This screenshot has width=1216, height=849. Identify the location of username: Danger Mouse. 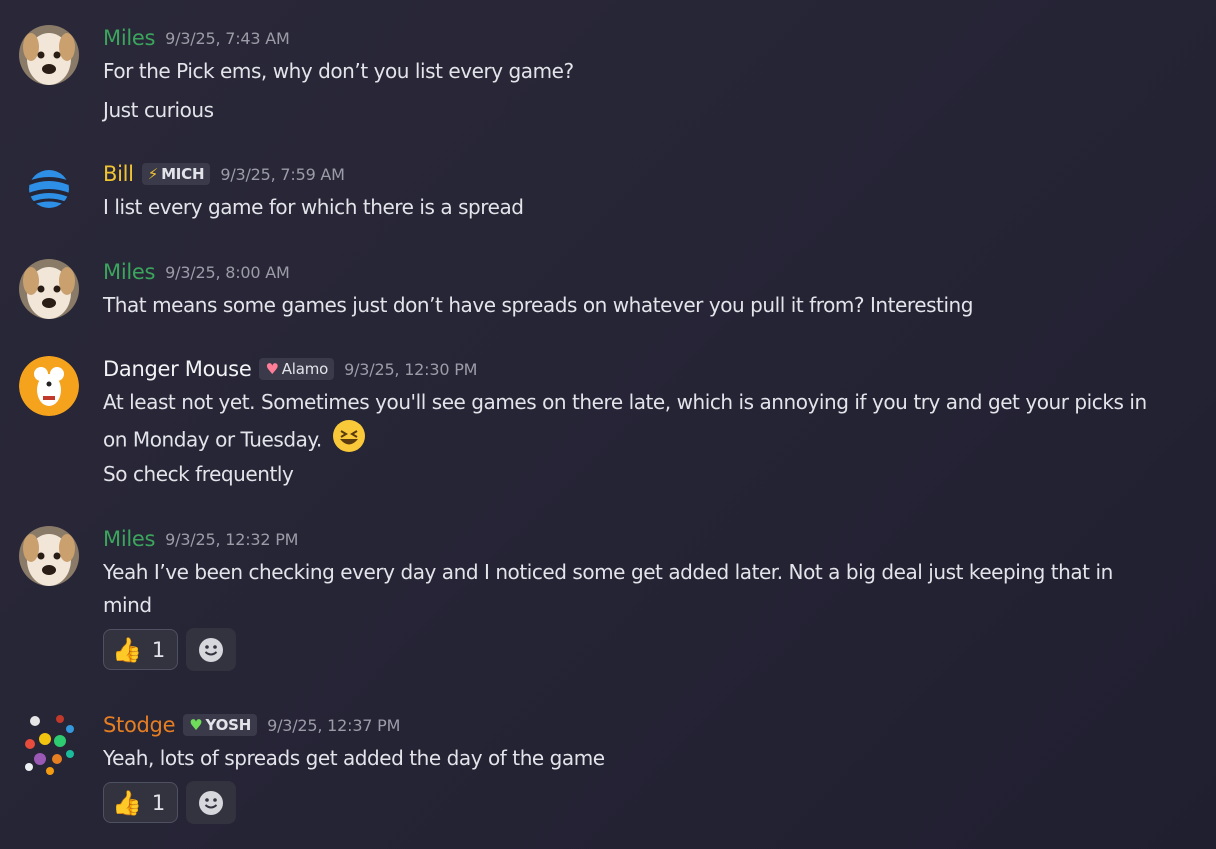
(177, 369).